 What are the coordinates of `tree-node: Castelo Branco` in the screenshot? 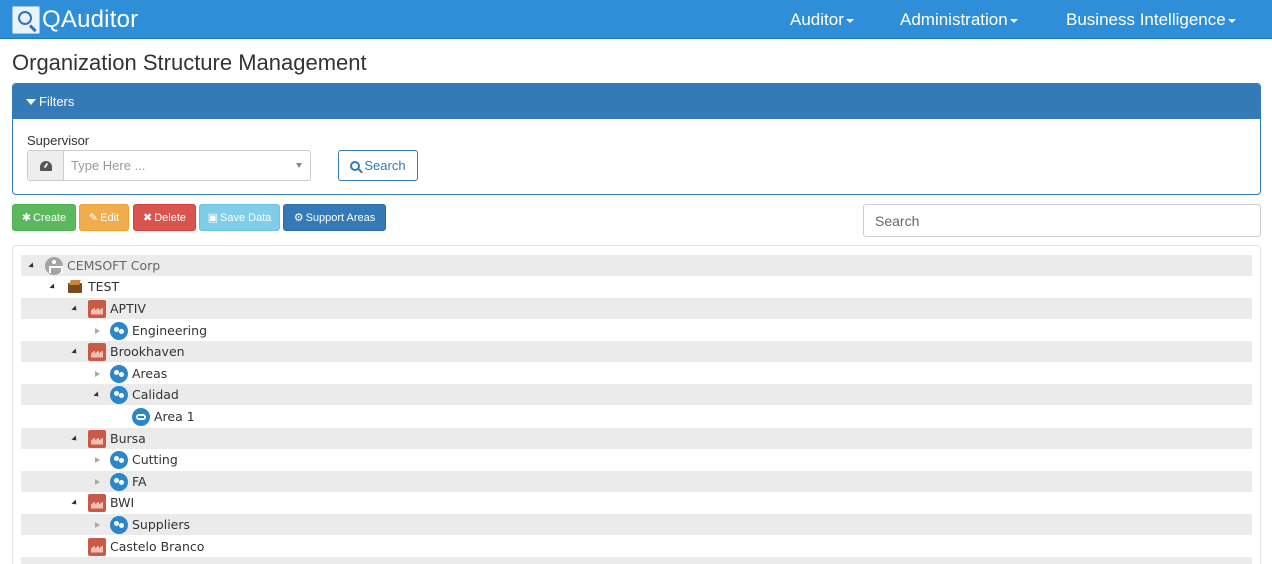 It's located at (636, 546).